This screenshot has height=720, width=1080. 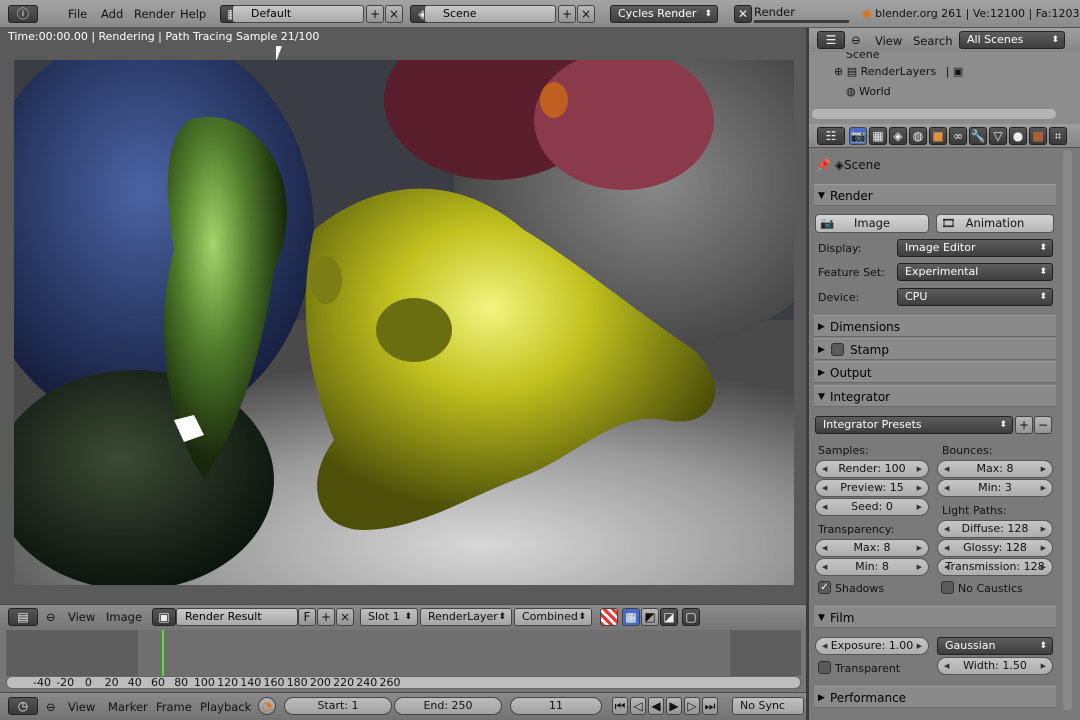 I want to click on editor-type-timeline-icon: ◷, so click(x=23, y=706).